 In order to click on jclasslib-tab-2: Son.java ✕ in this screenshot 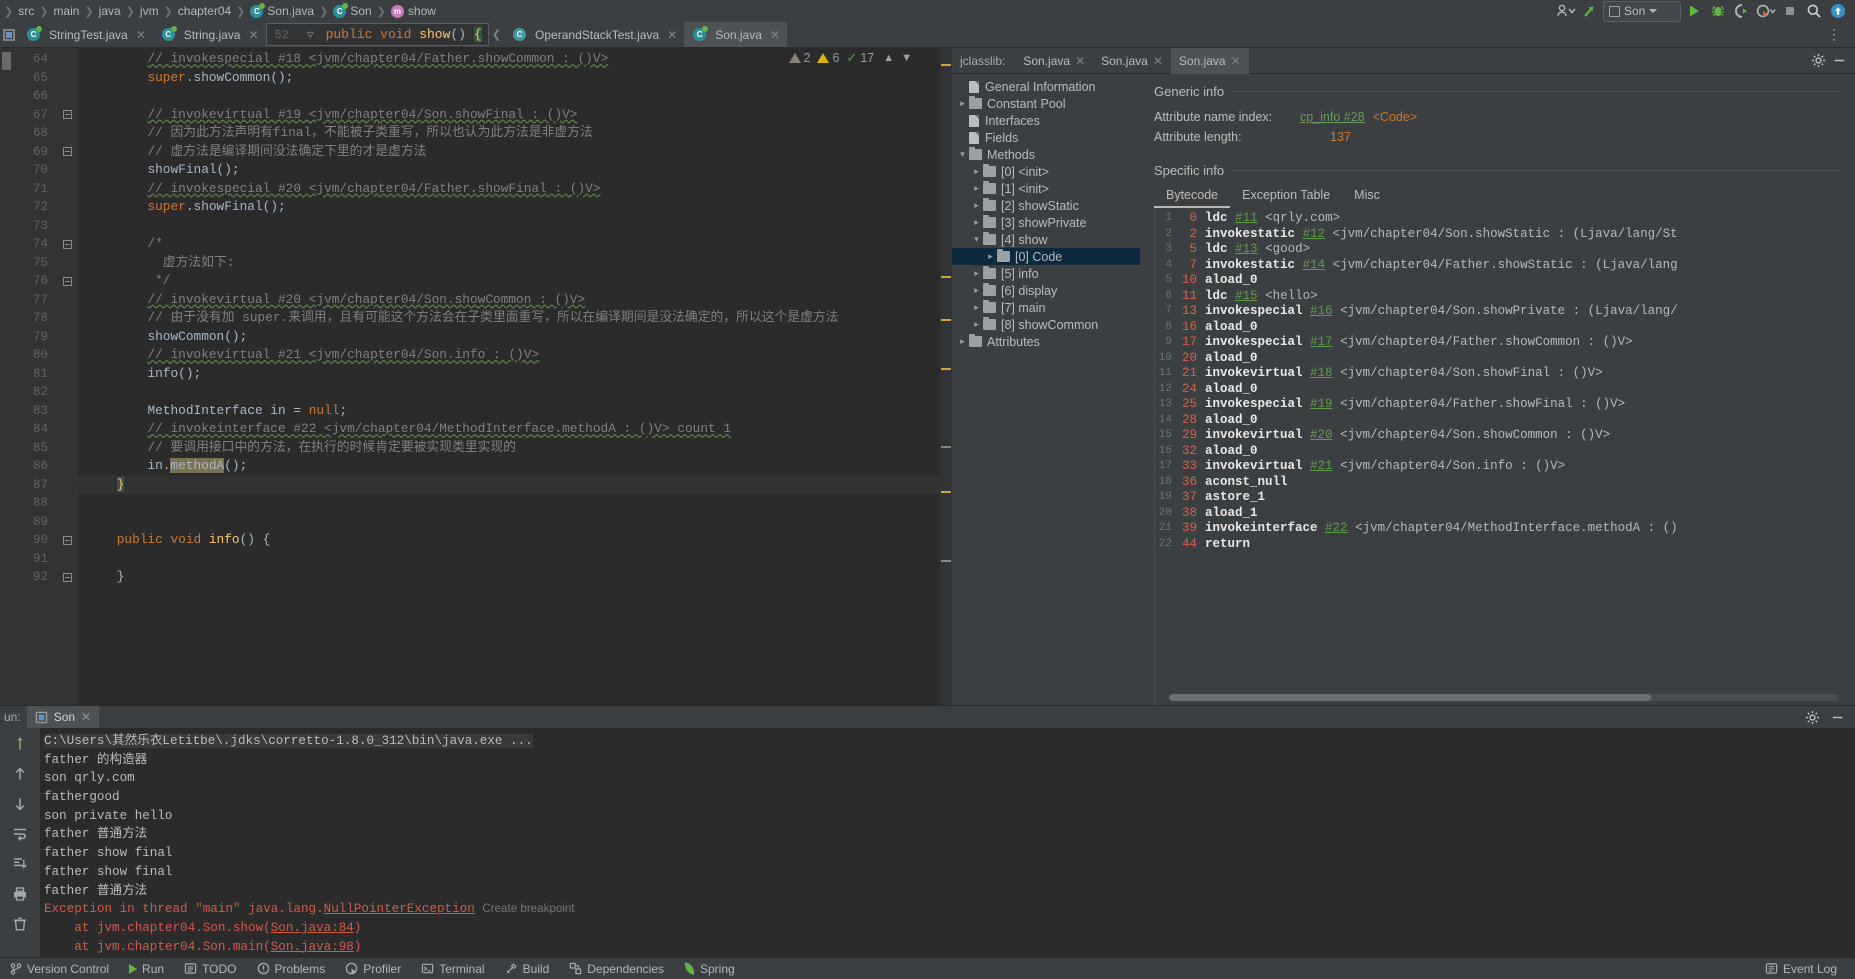, I will do `click(1132, 61)`.